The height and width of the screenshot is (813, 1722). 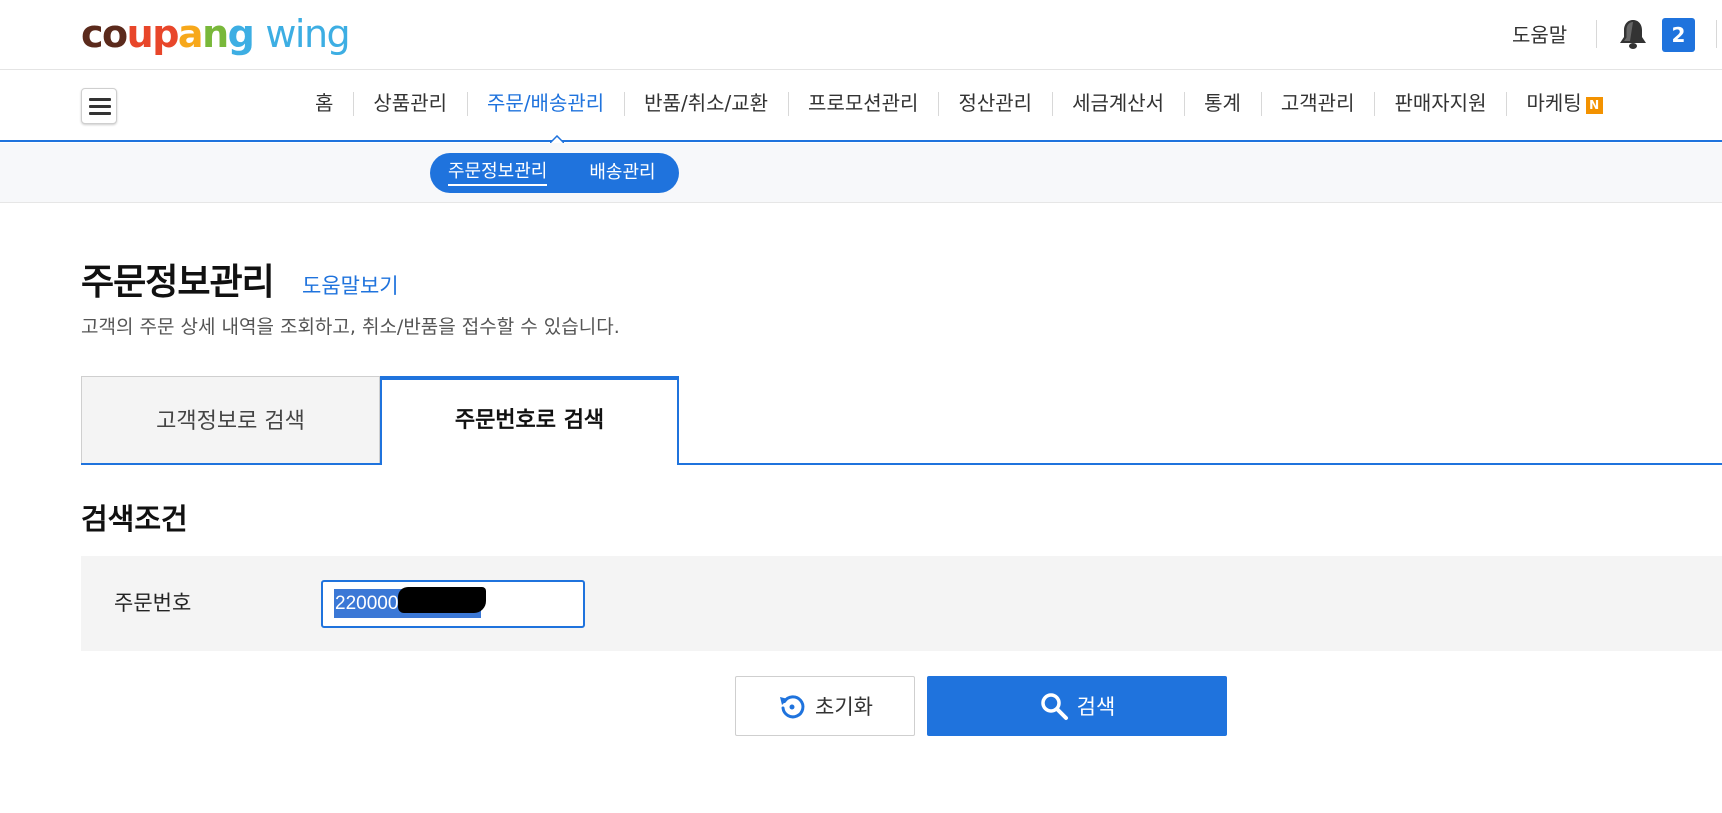 I want to click on help-link: 도움말, so click(x=1539, y=35).